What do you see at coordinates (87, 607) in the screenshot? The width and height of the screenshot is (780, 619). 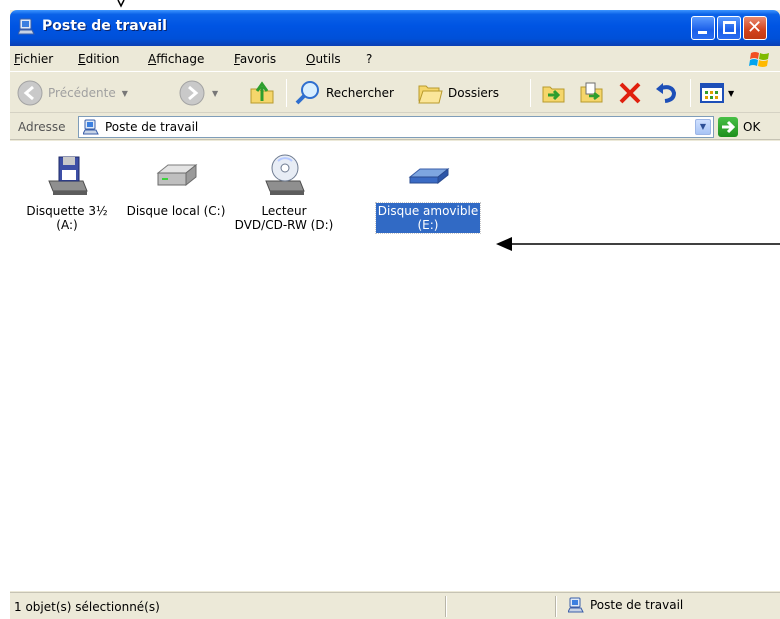 I see `selection-status: 1 objet(s) sélectionné(s)` at bounding box center [87, 607].